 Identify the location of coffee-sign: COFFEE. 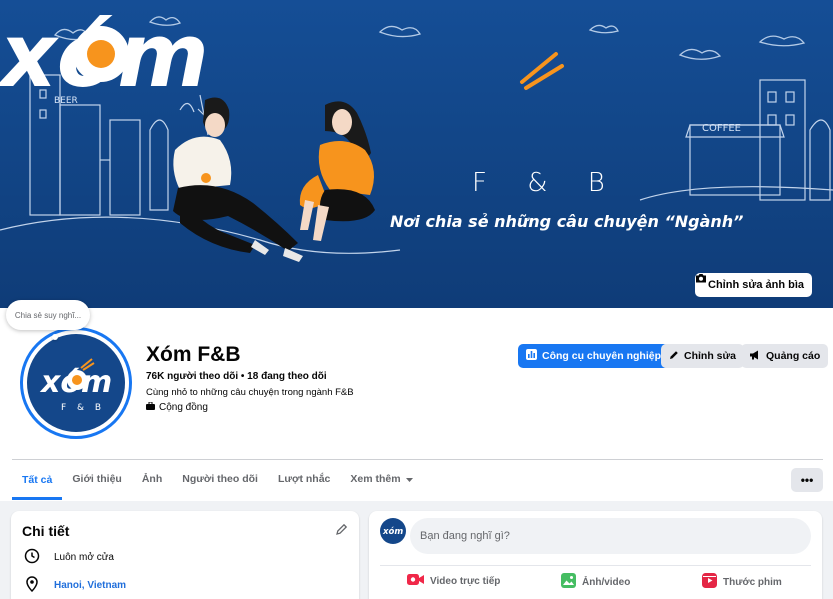
(721, 128).